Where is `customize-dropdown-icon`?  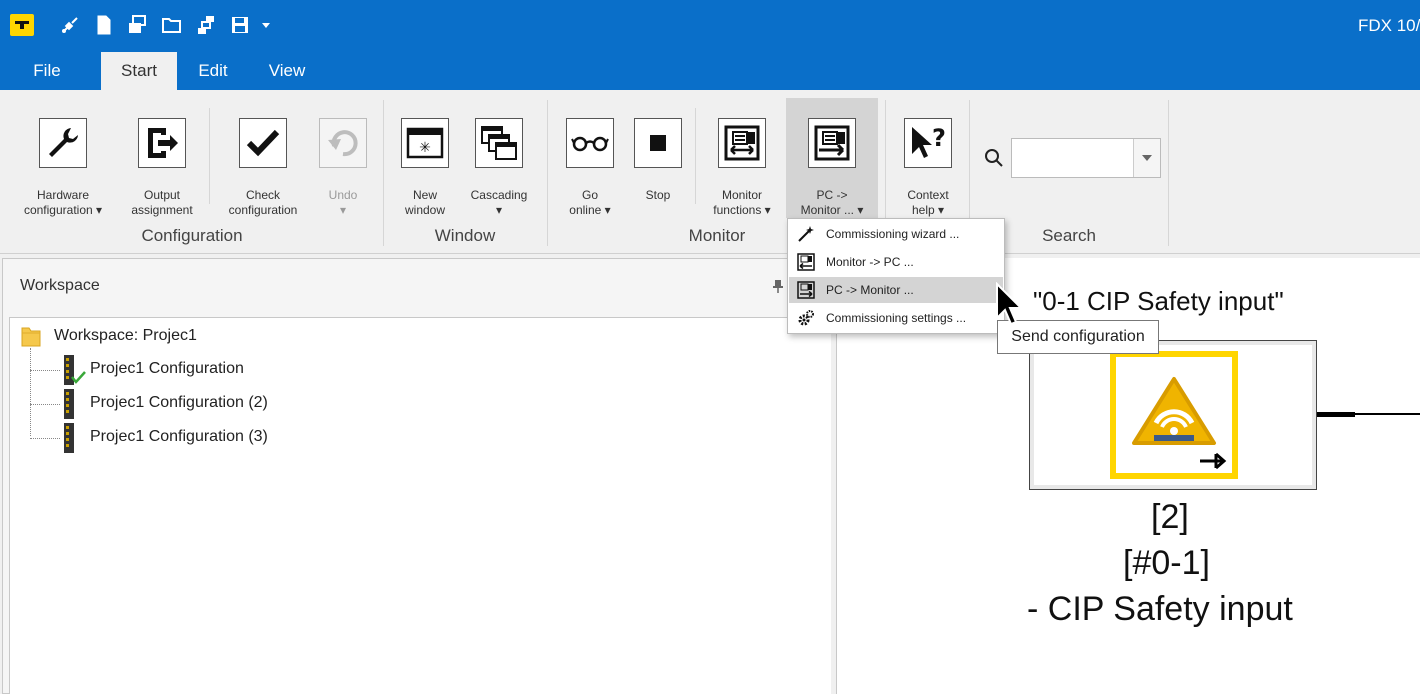
customize-dropdown-icon is located at coordinates (266, 25).